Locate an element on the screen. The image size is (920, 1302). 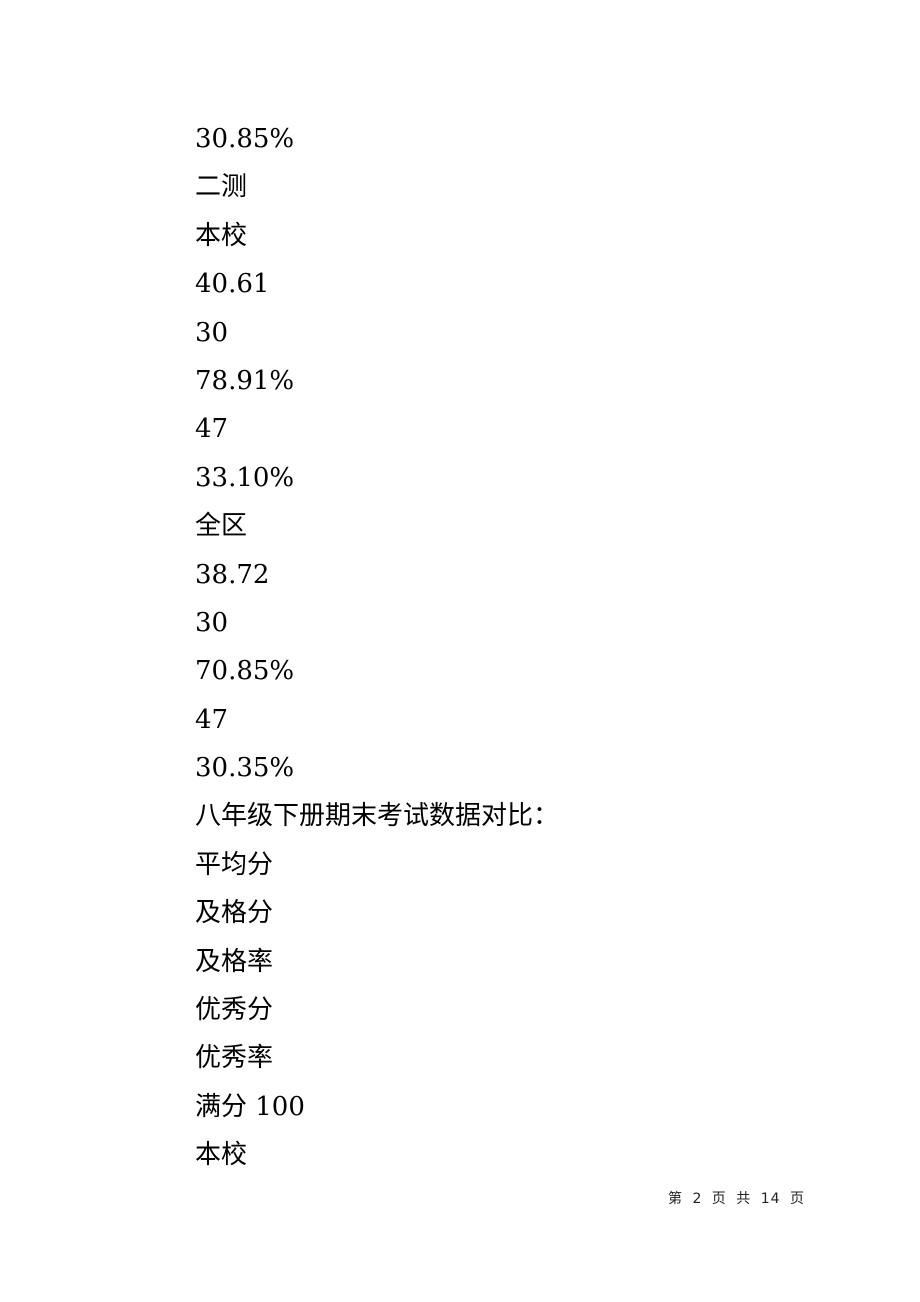
text-line: 平均分 is located at coordinates (234, 864).